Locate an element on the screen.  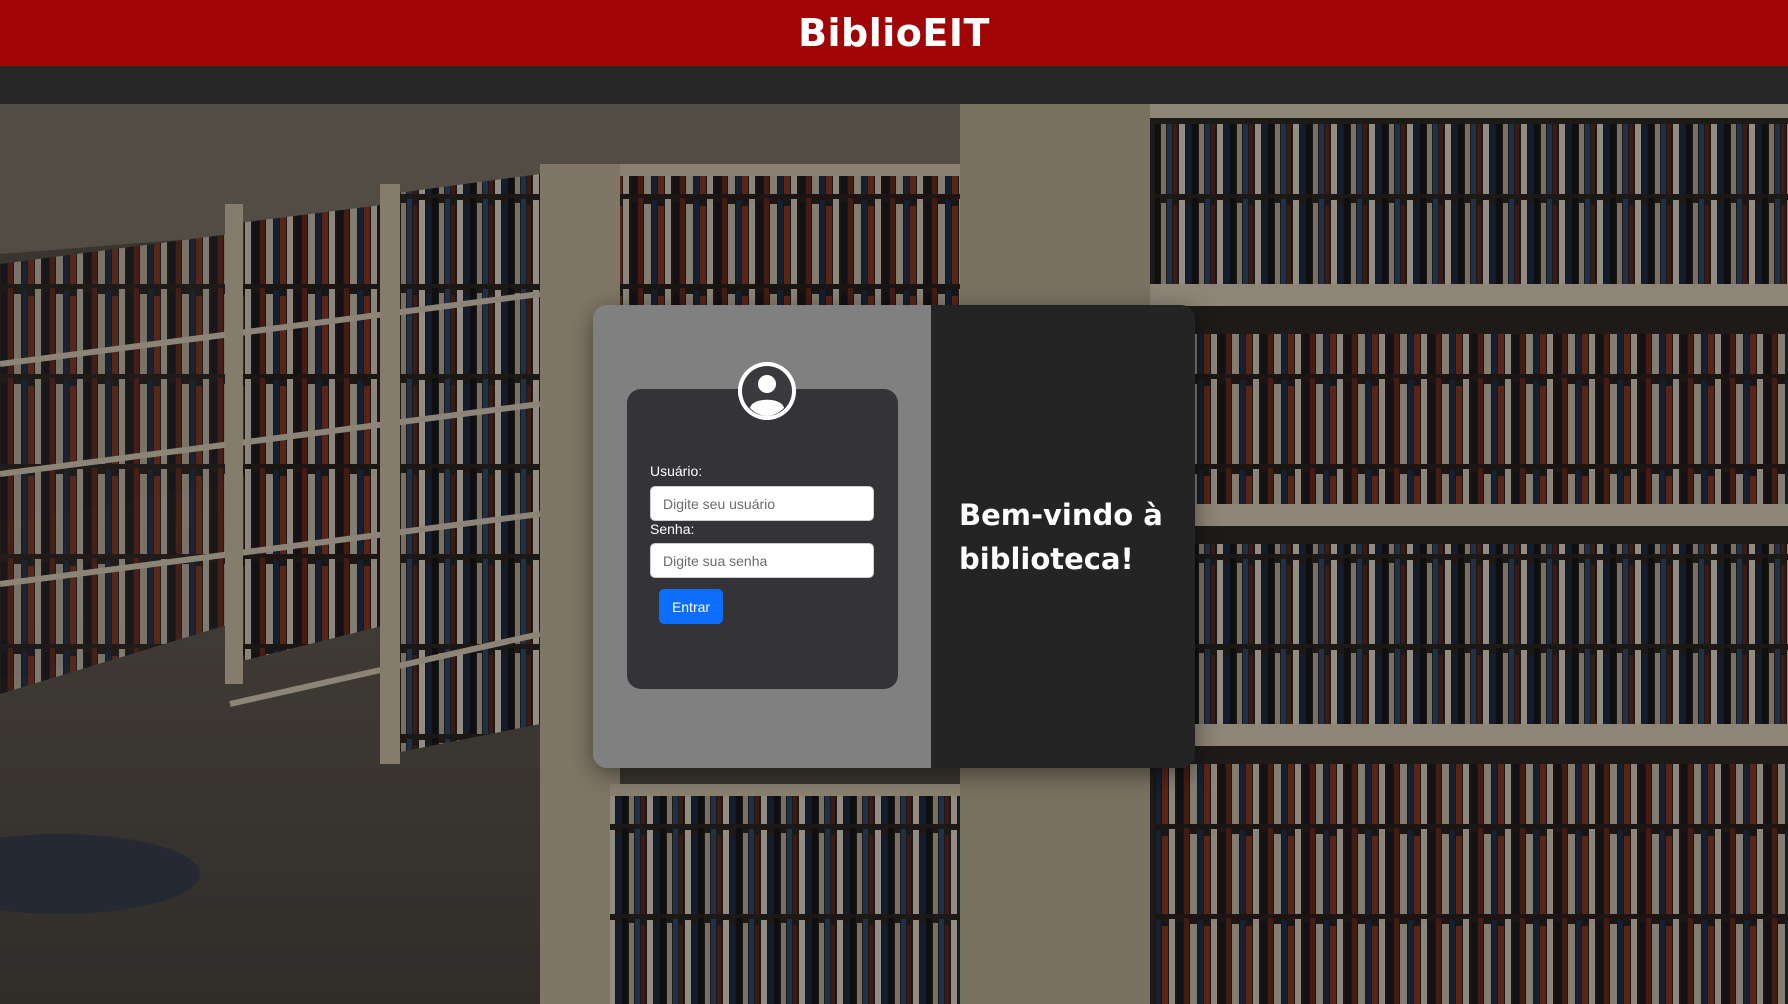
password-input is located at coordinates (762, 560).